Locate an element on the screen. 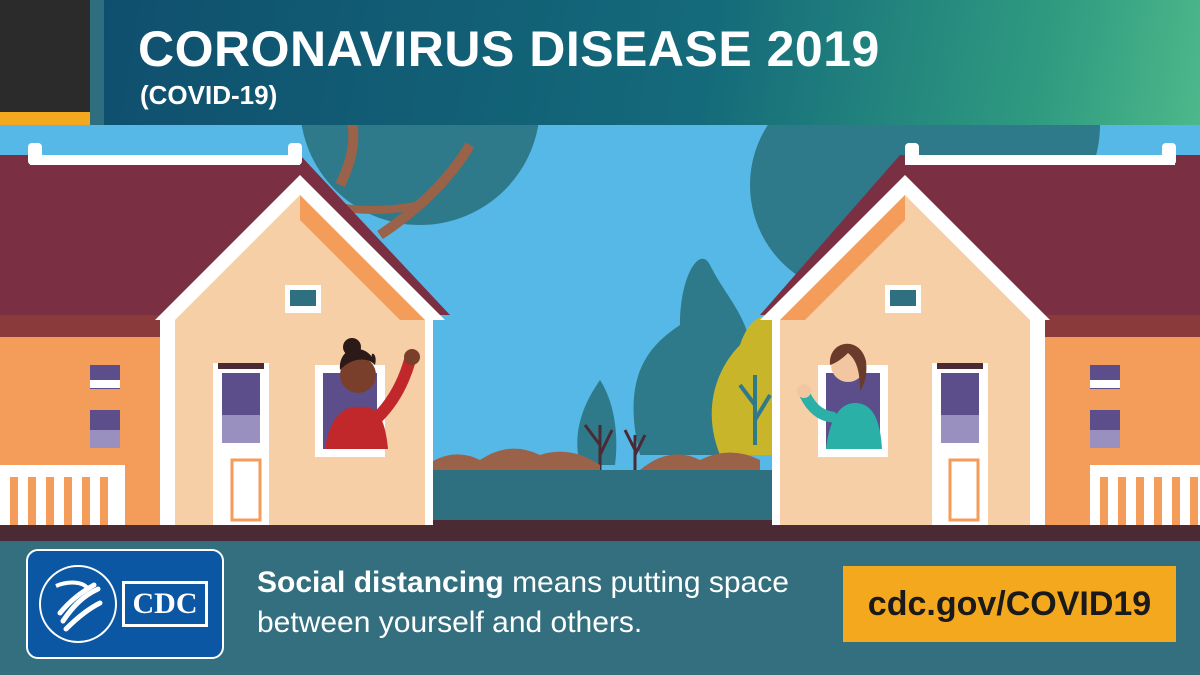 This screenshot has height=675, width=1200. url-badge: cdc.gov/COVID19 is located at coordinates (1009, 604).